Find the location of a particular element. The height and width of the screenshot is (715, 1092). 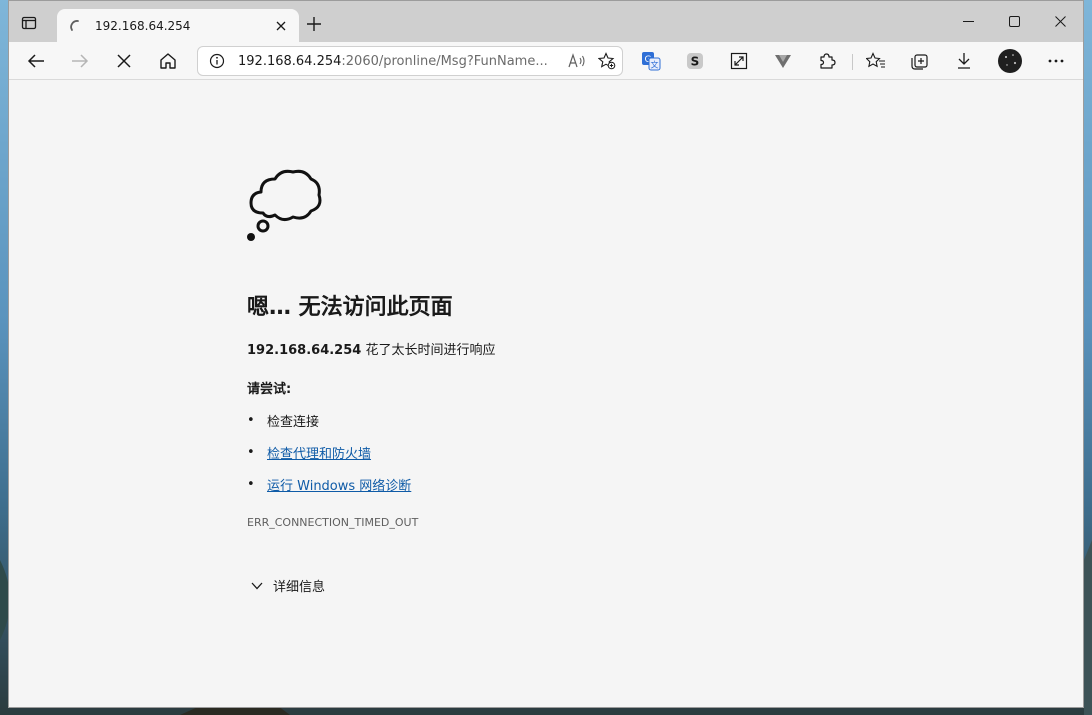

suggestion-item: • 检查代理和防火墙 is located at coordinates (309, 452).